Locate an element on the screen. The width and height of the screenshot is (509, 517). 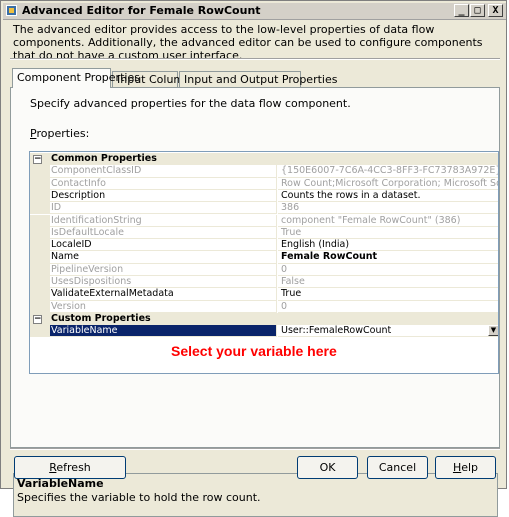
refresh-button: Refresh is located at coordinates (70, 467).